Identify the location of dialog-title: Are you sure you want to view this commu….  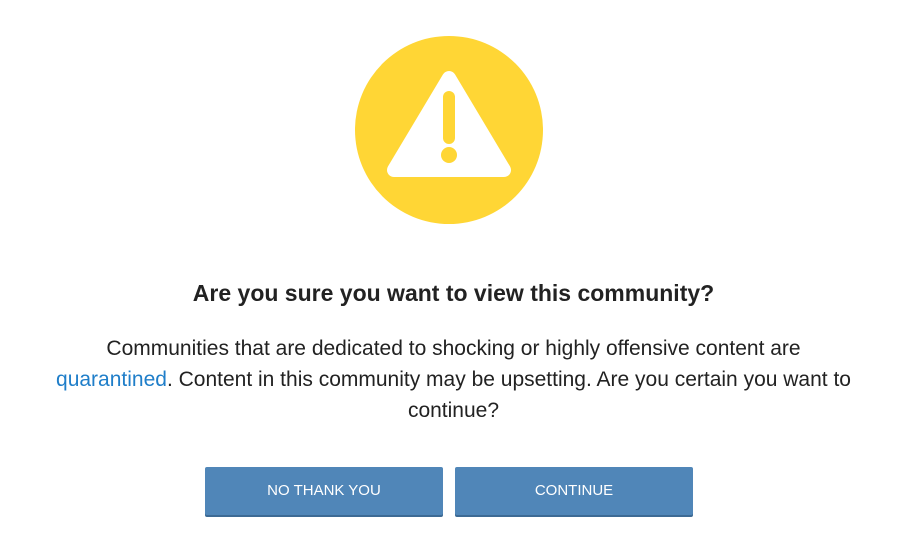
(453, 293).